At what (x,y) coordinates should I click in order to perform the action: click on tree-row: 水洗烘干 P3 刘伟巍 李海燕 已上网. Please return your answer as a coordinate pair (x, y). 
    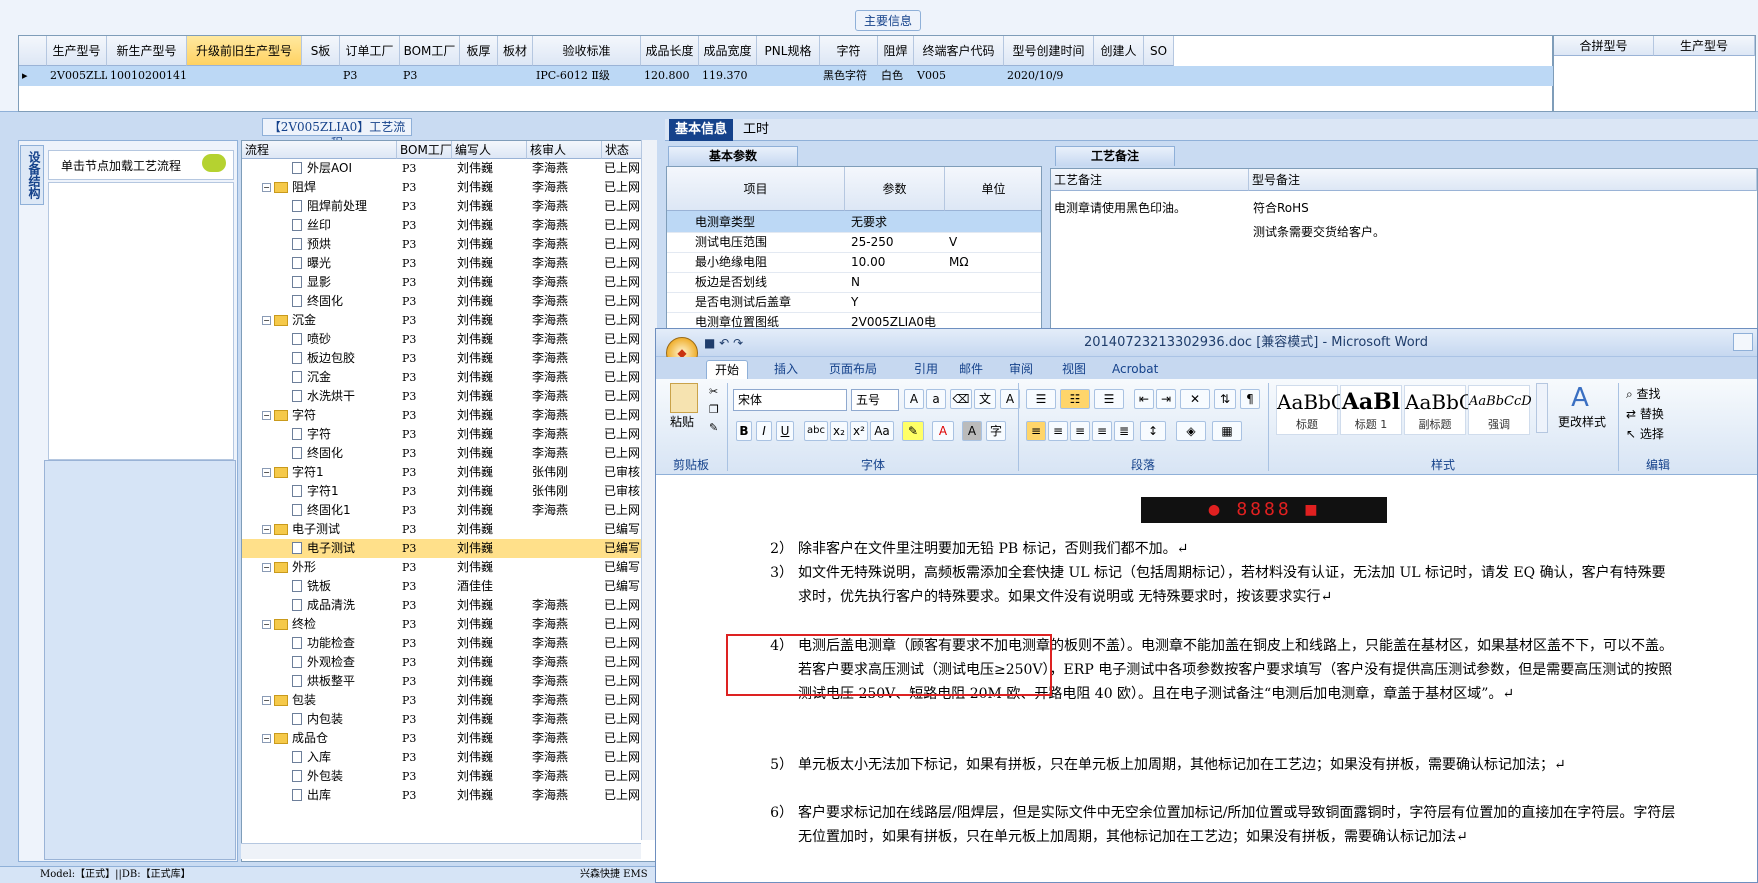
    Looking at the image, I should click on (442, 396).